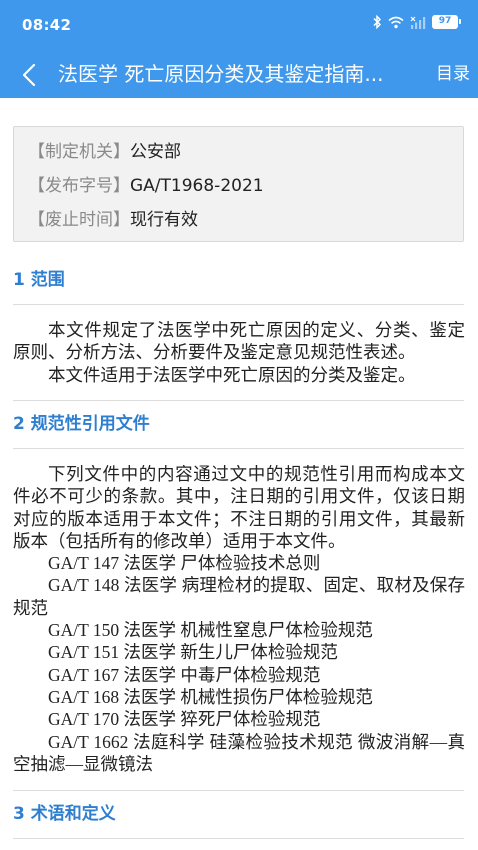  I want to click on toc-button: 目录, so click(453, 74).